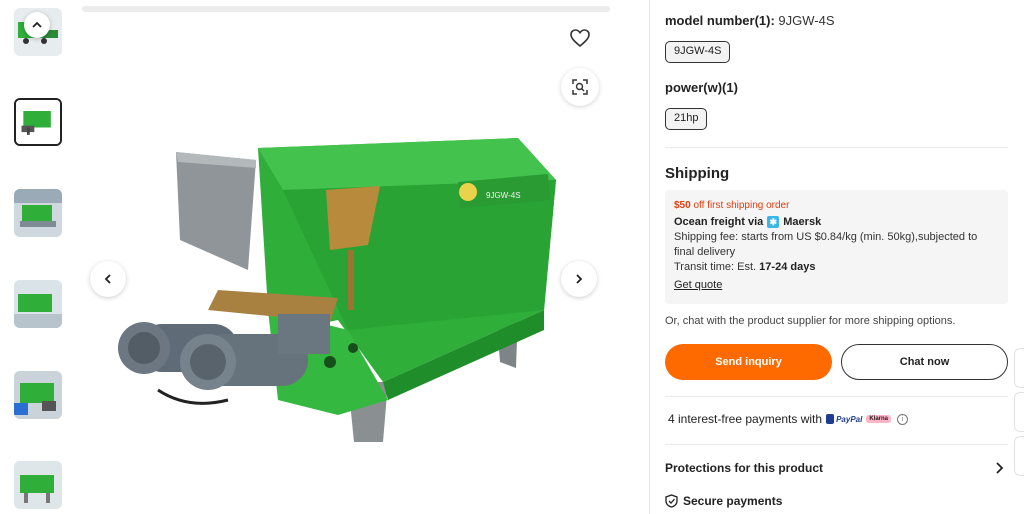  What do you see at coordinates (924, 362) in the screenshot?
I see `chat-now-button: Chat now` at bounding box center [924, 362].